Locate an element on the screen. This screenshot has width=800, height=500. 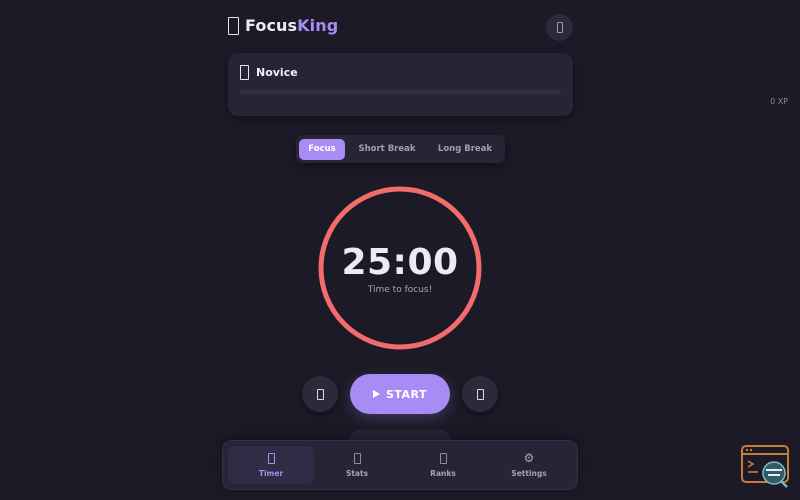
reset-button is located at coordinates (320, 394).